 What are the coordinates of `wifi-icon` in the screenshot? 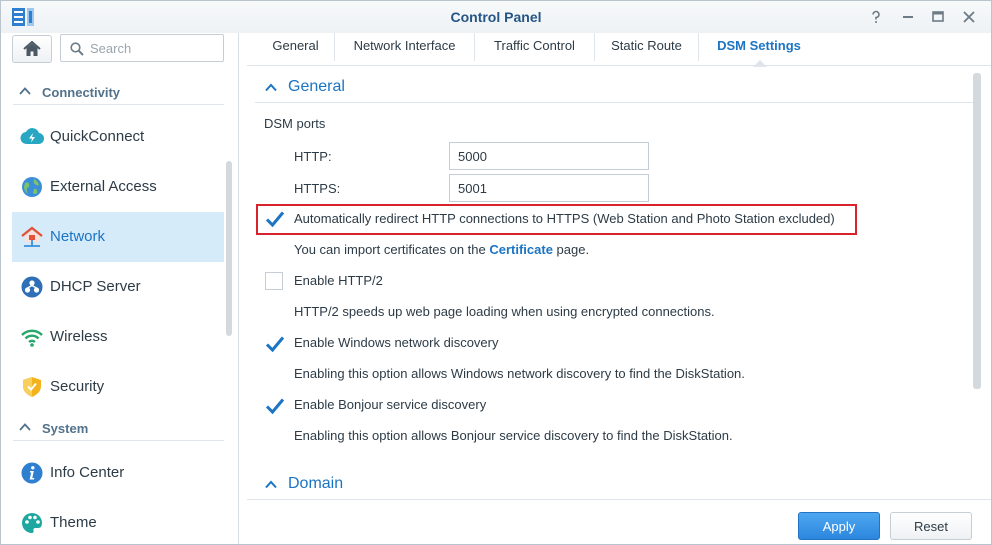 It's located at (32, 338).